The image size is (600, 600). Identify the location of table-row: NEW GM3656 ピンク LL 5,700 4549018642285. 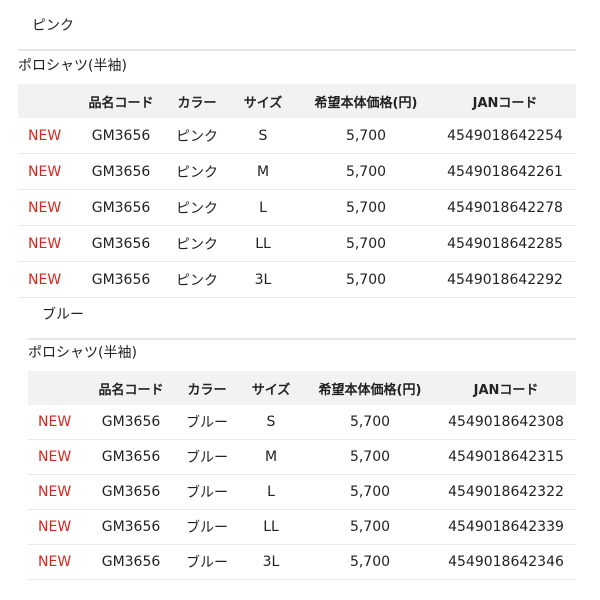
(297, 243).